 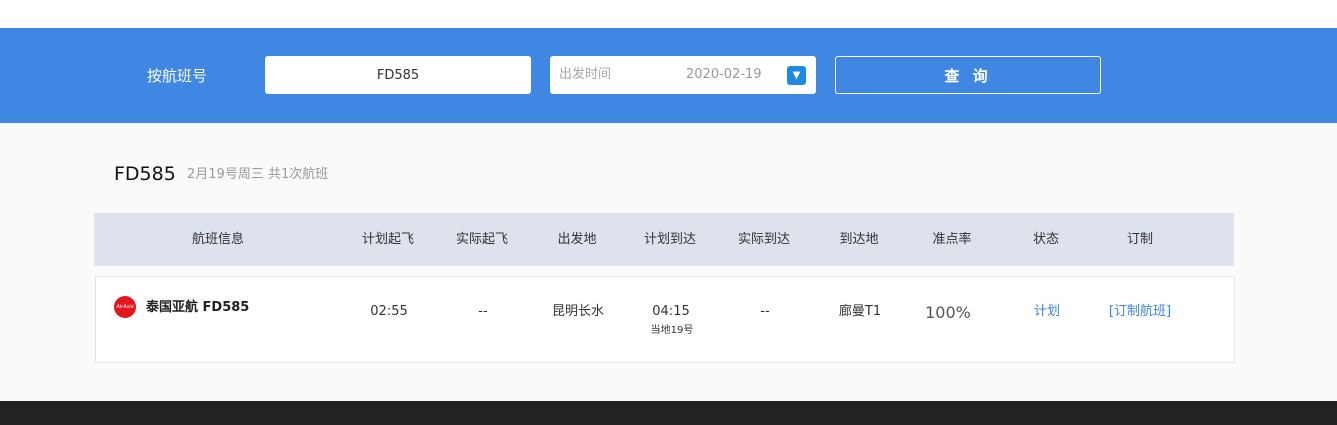 What do you see at coordinates (398, 75) in the screenshot?
I see `flight-number-input` at bounding box center [398, 75].